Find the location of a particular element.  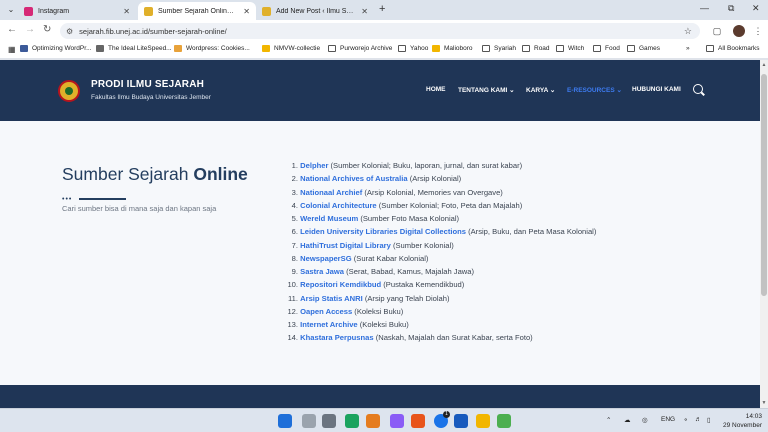

bookmark-star-icon: ☆ is located at coordinates (688, 31).